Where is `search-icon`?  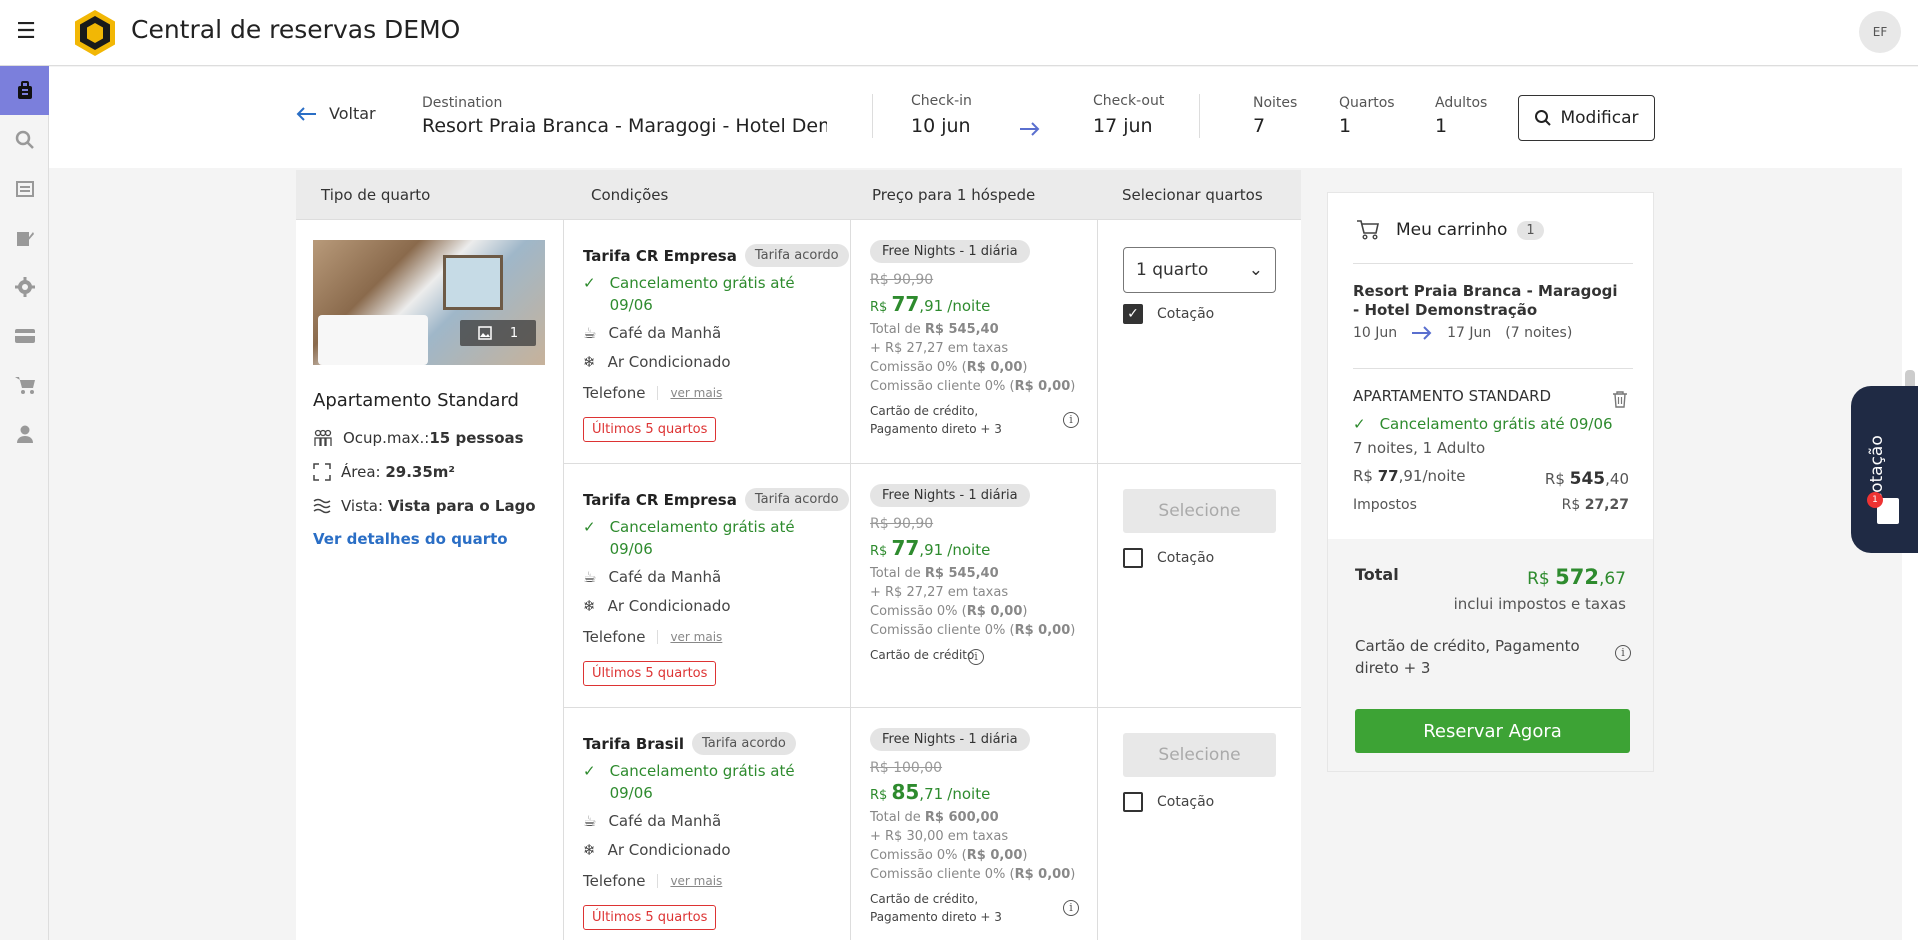
search-icon is located at coordinates (1543, 118).